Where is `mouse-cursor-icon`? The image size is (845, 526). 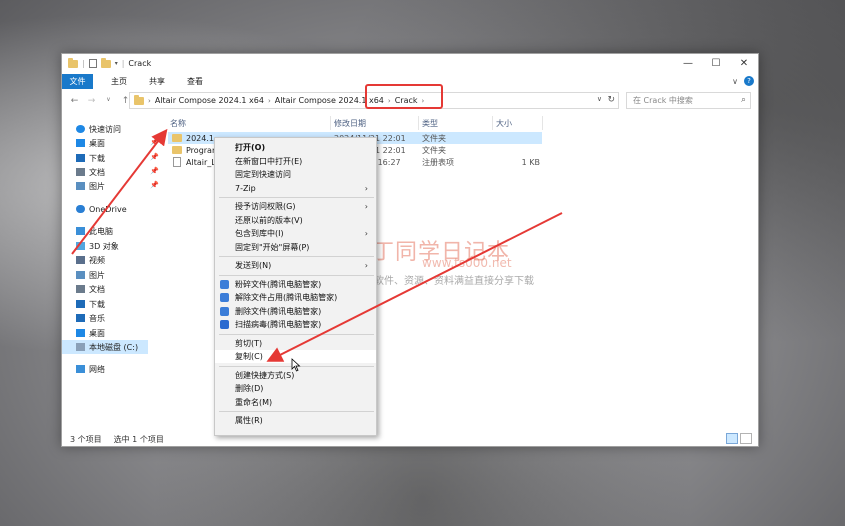 mouse-cursor-icon is located at coordinates (296, 365).